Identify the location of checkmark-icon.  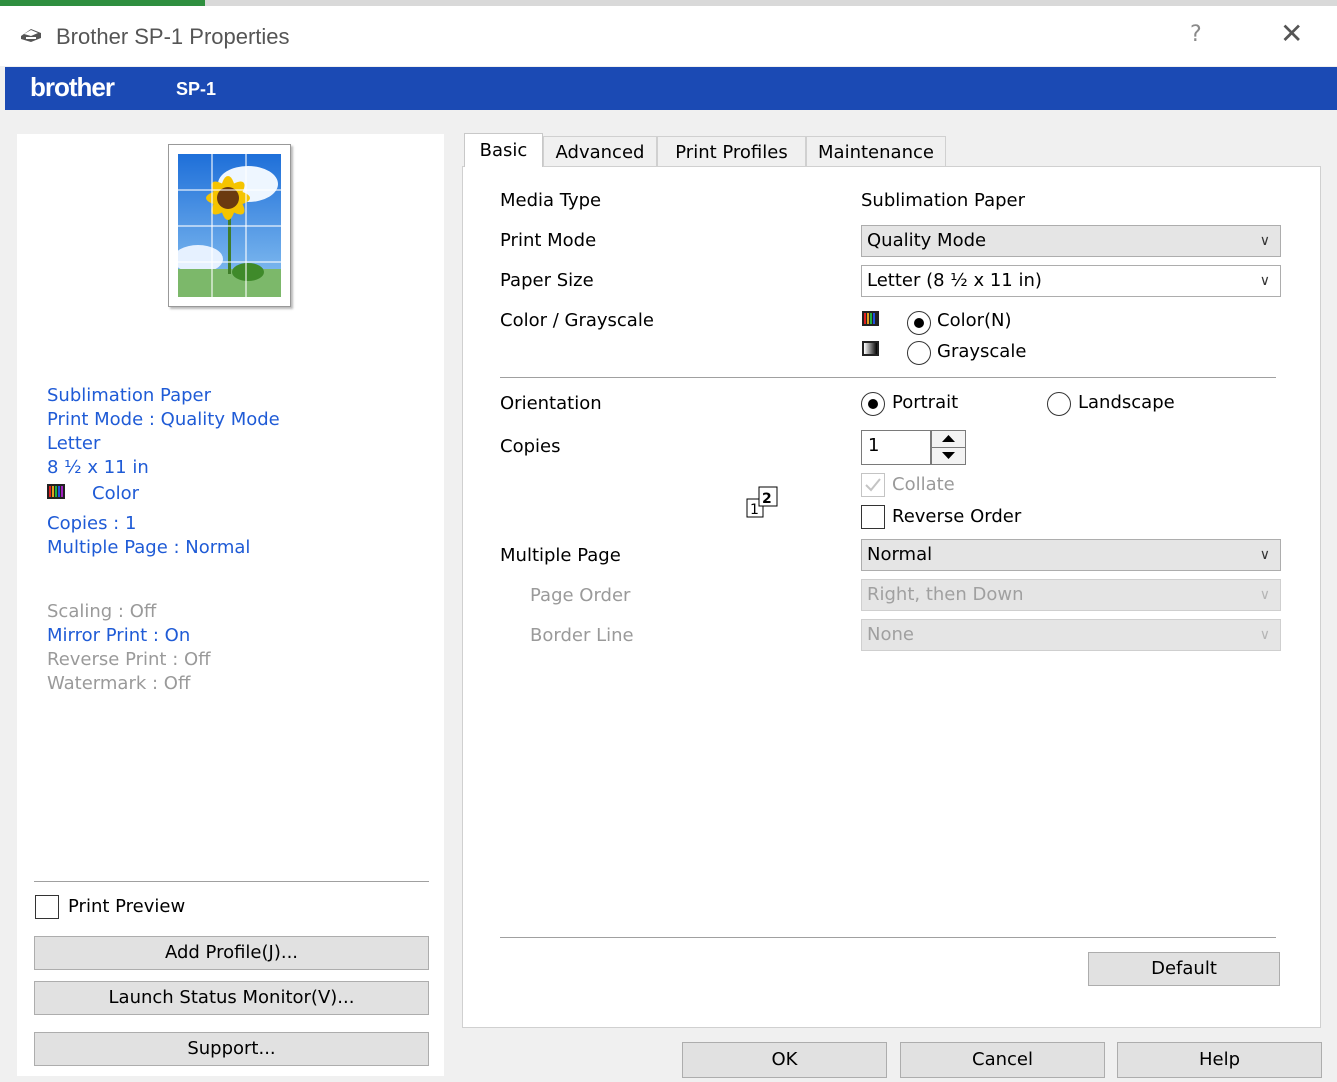
(873, 485).